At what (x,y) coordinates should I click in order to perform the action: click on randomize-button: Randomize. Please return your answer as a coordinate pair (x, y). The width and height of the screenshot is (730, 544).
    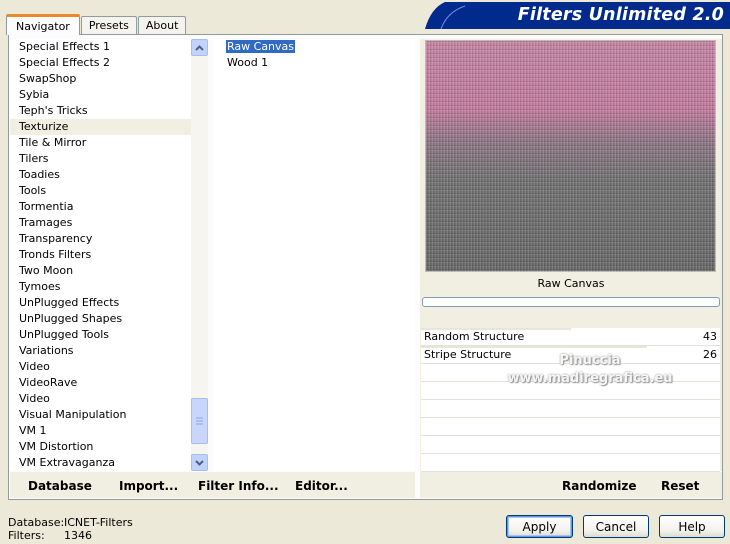
    Looking at the image, I should click on (599, 486).